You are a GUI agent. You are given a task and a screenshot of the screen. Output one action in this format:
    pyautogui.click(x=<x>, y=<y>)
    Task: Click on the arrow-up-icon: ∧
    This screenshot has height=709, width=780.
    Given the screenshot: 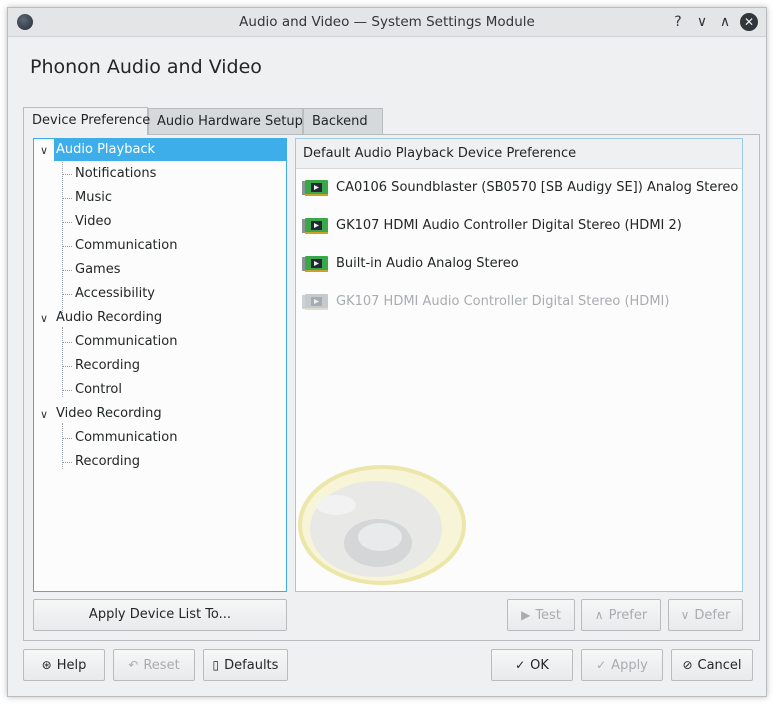 What is the action you would take?
    pyautogui.click(x=599, y=615)
    